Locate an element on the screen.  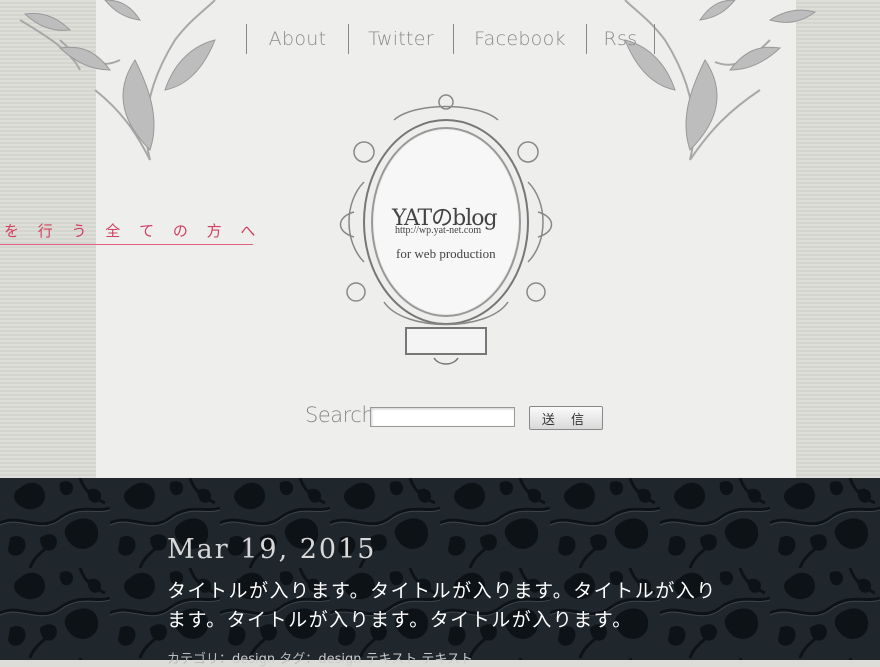
logo-subtitle: for web production is located at coordinates (446, 253).